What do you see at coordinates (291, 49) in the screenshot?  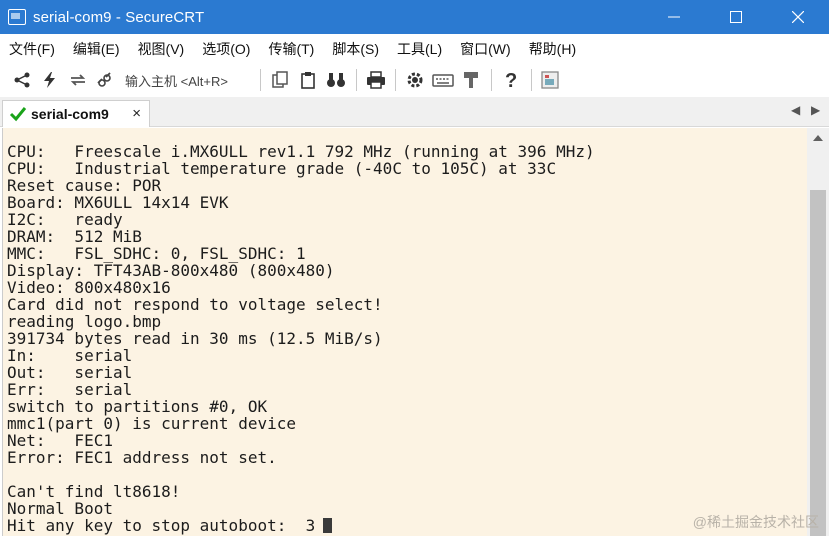 I see `menu-transfer: 传输(T)` at bounding box center [291, 49].